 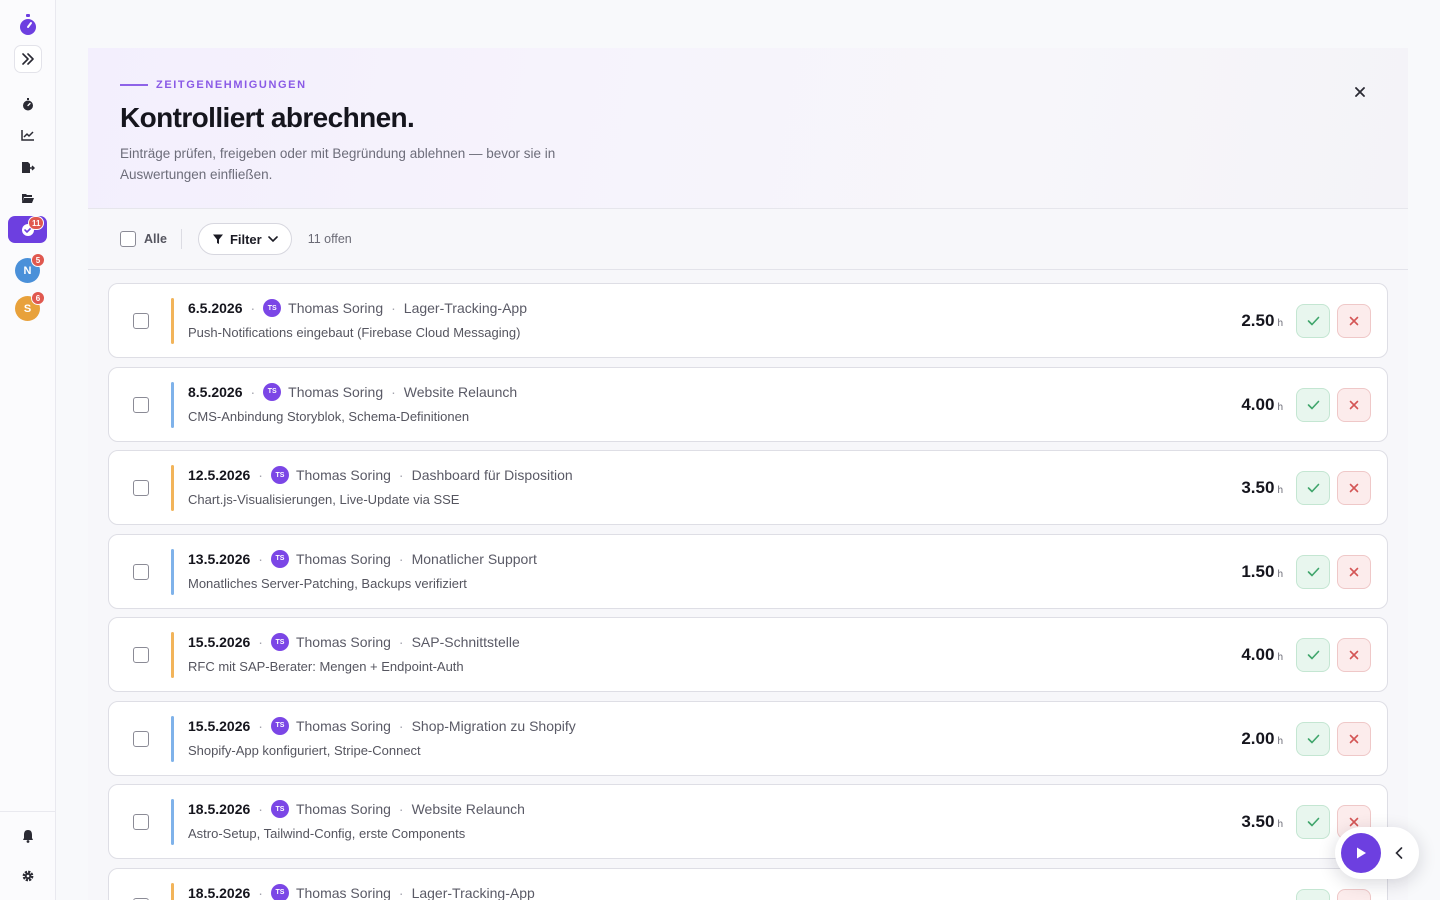 What do you see at coordinates (267, 117) in the screenshot?
I see `page-title: Kontrolliert abrechnen.` at bounding box center [267, 117].